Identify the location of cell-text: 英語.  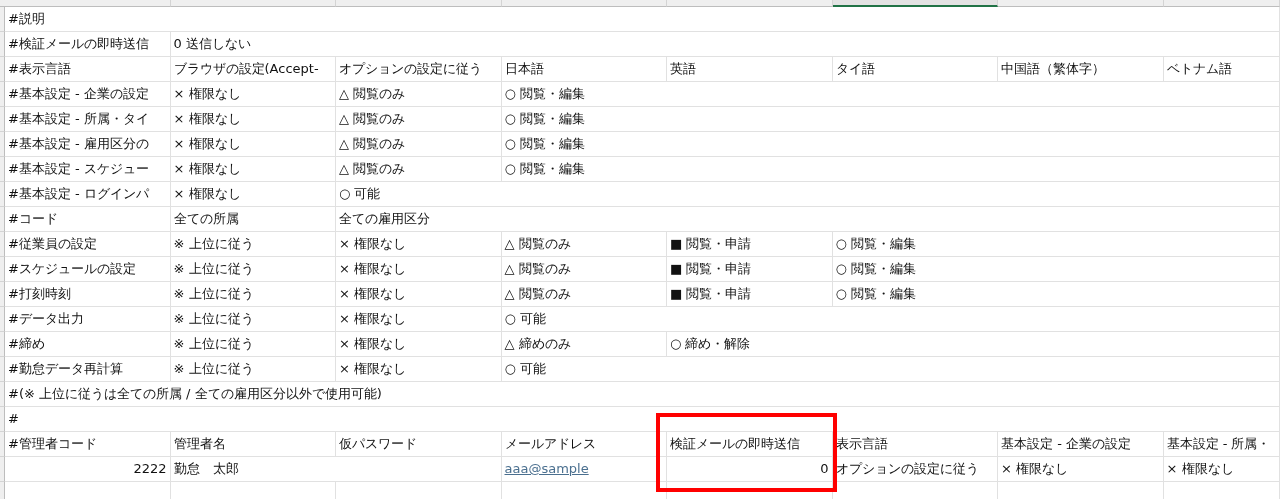
(683, 69).